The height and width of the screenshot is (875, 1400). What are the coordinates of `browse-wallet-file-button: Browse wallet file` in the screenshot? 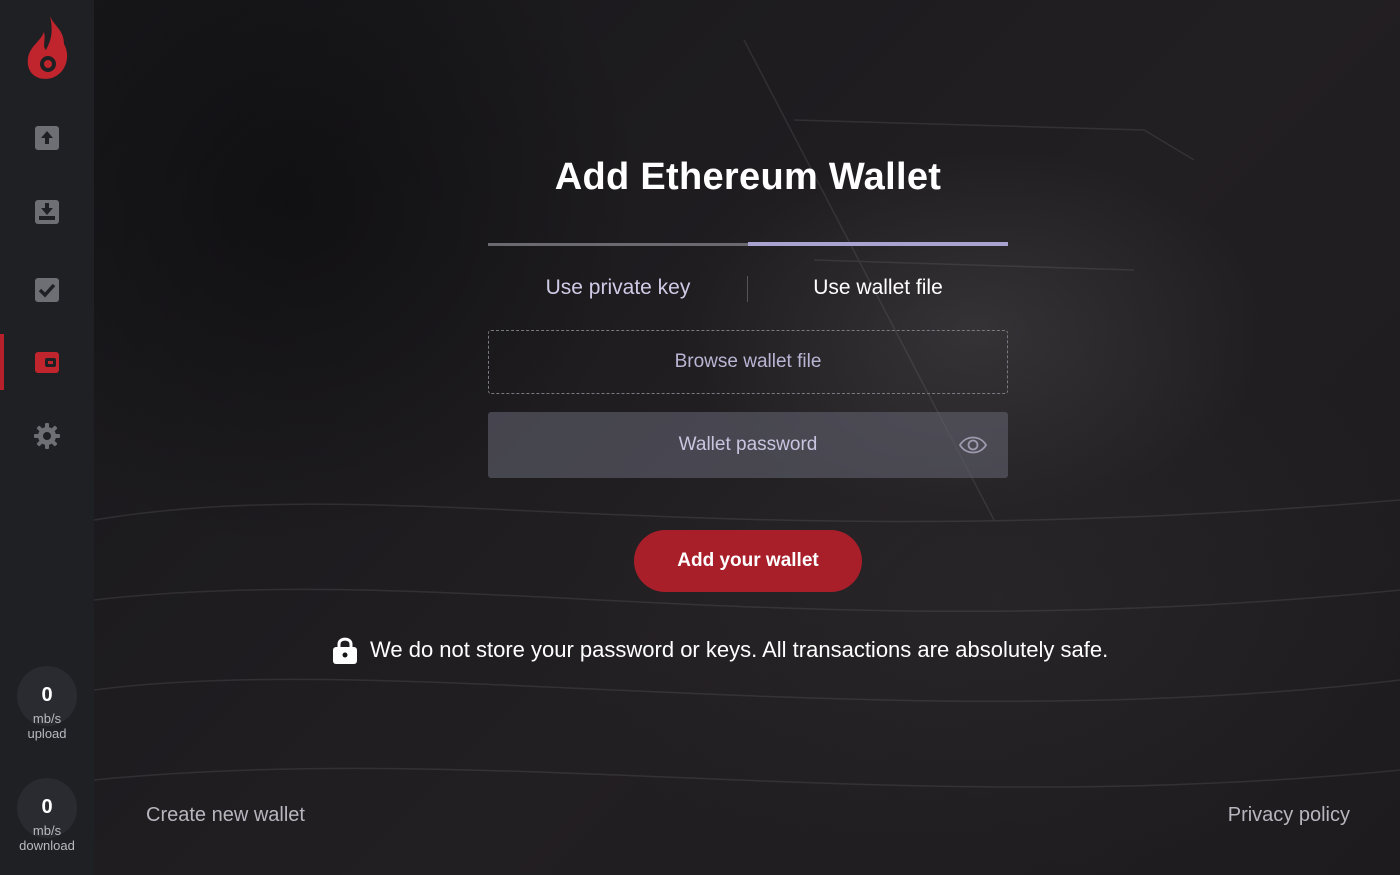 It's located at (748, 362).